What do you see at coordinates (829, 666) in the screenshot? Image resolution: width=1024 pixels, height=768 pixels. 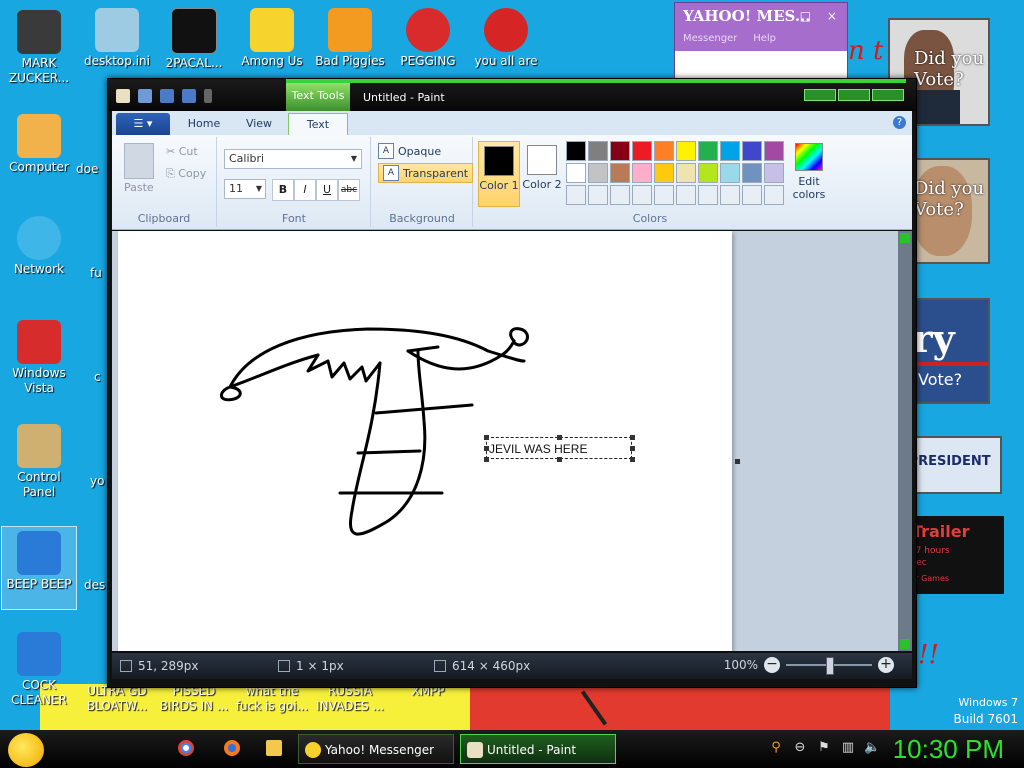 I see `zoom-slider` at bounding box center [829, 666].